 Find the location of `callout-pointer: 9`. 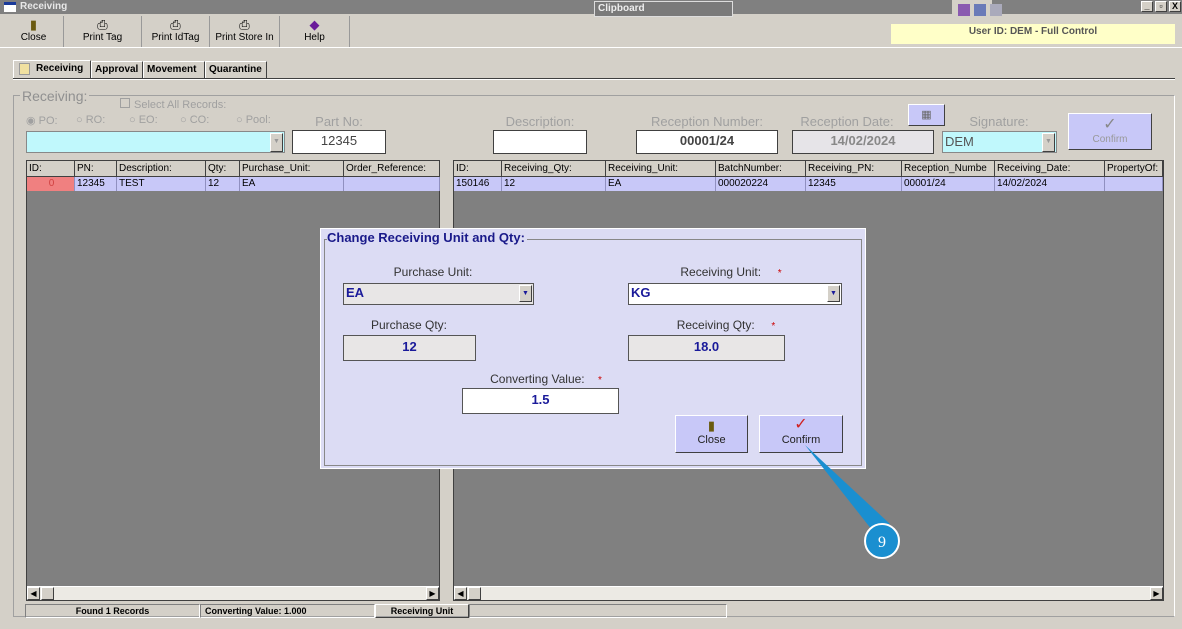

callout-pointer: 9 is located at coordinates (852, 502).